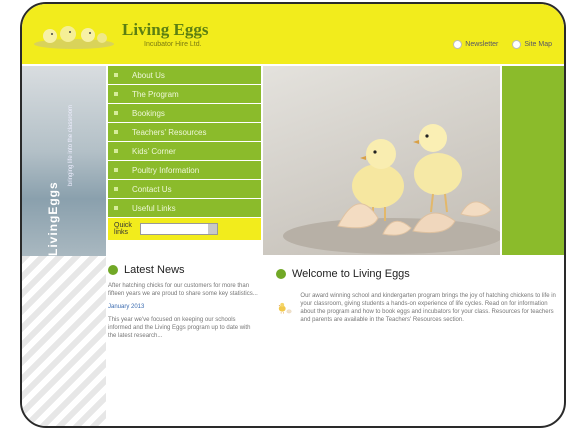  I want to click on site-subtitle: Incubator Hire Ltd., so click(173, 44).